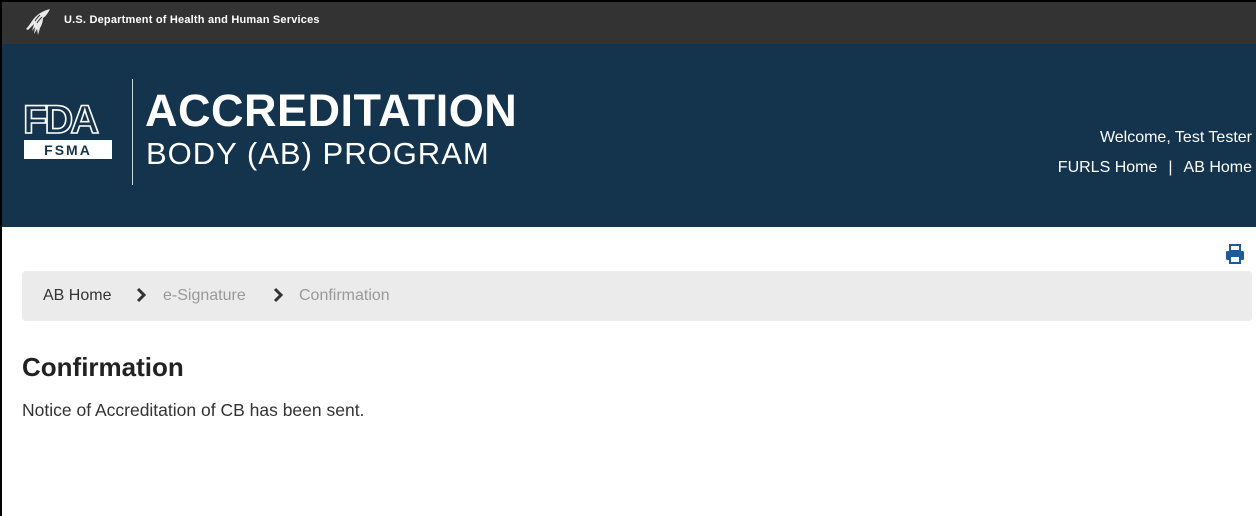 This screenshot has height=516, width=1256. Describe the element at coordinates (132, 132) in the screenshot. I see `banner-divider` at that location.